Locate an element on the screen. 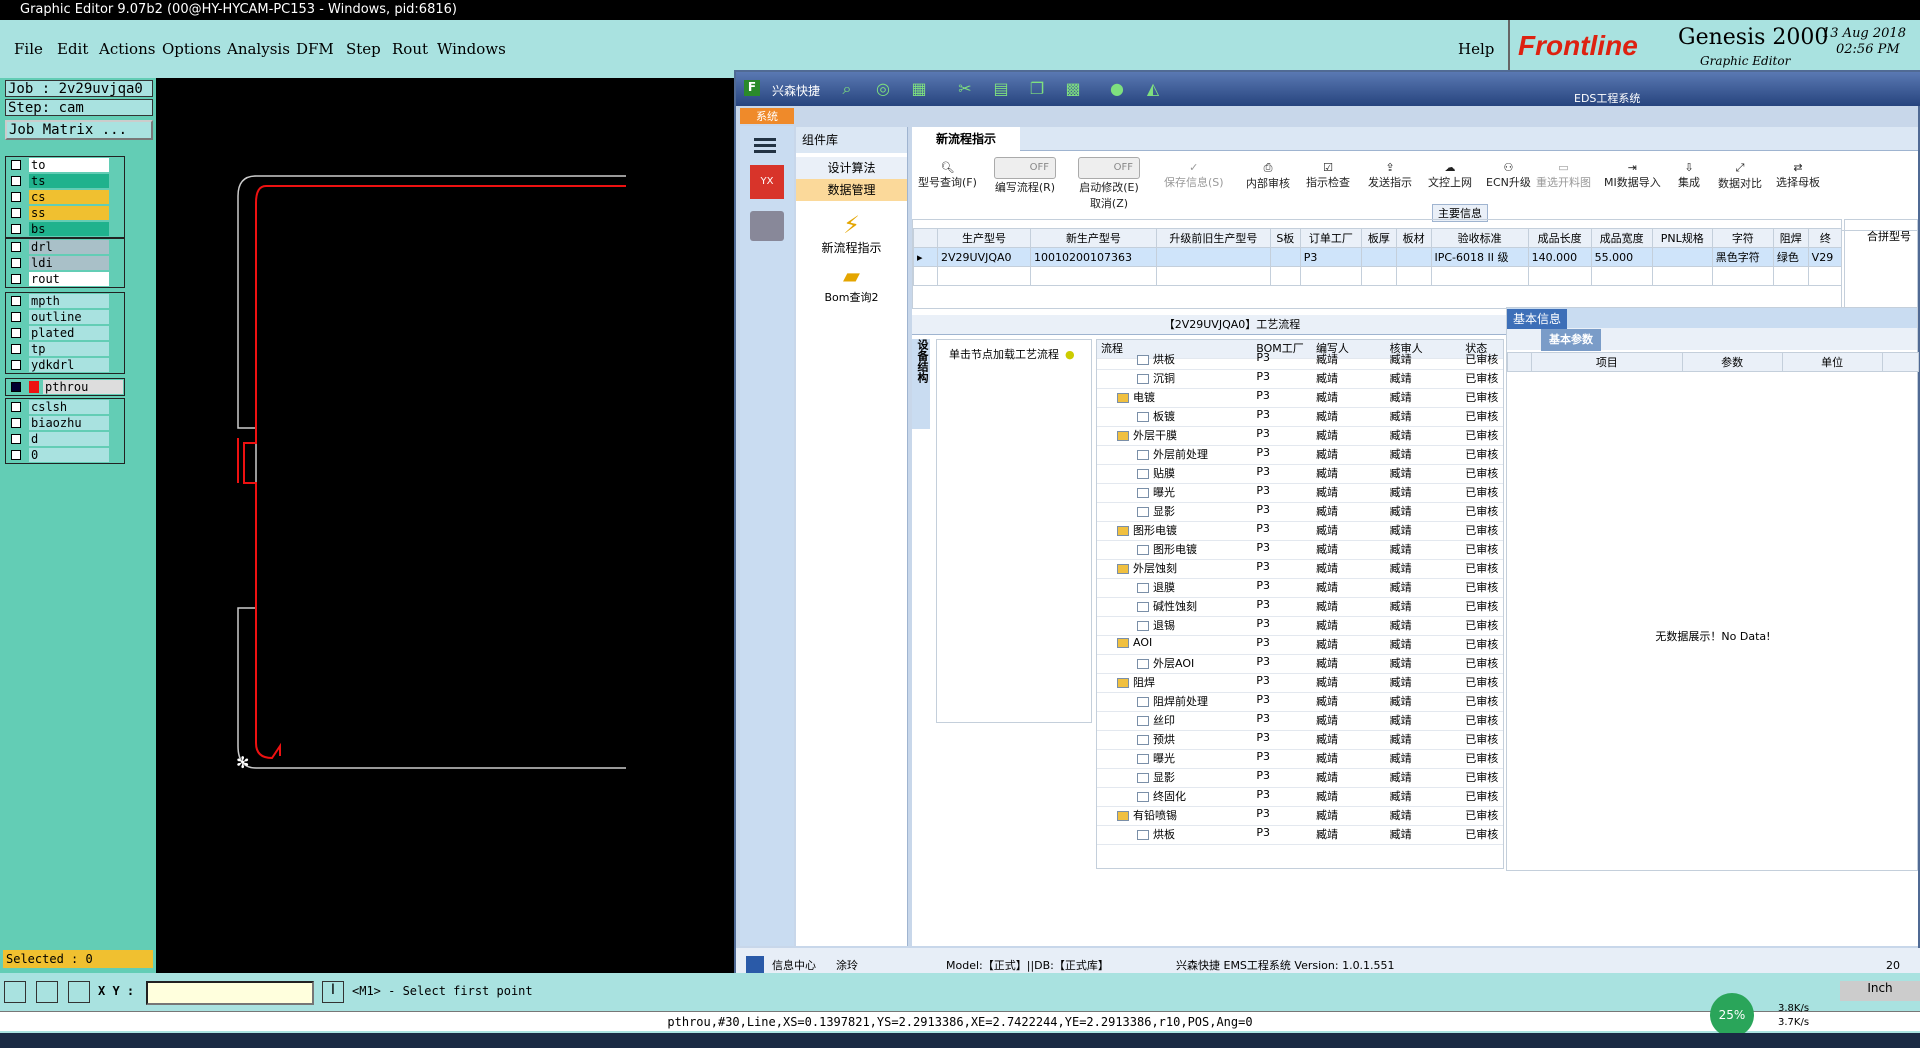 Image resolution: width=1920 pixels, height=1048 pixels. layer-row: ss is located at coordinates (65, 213).